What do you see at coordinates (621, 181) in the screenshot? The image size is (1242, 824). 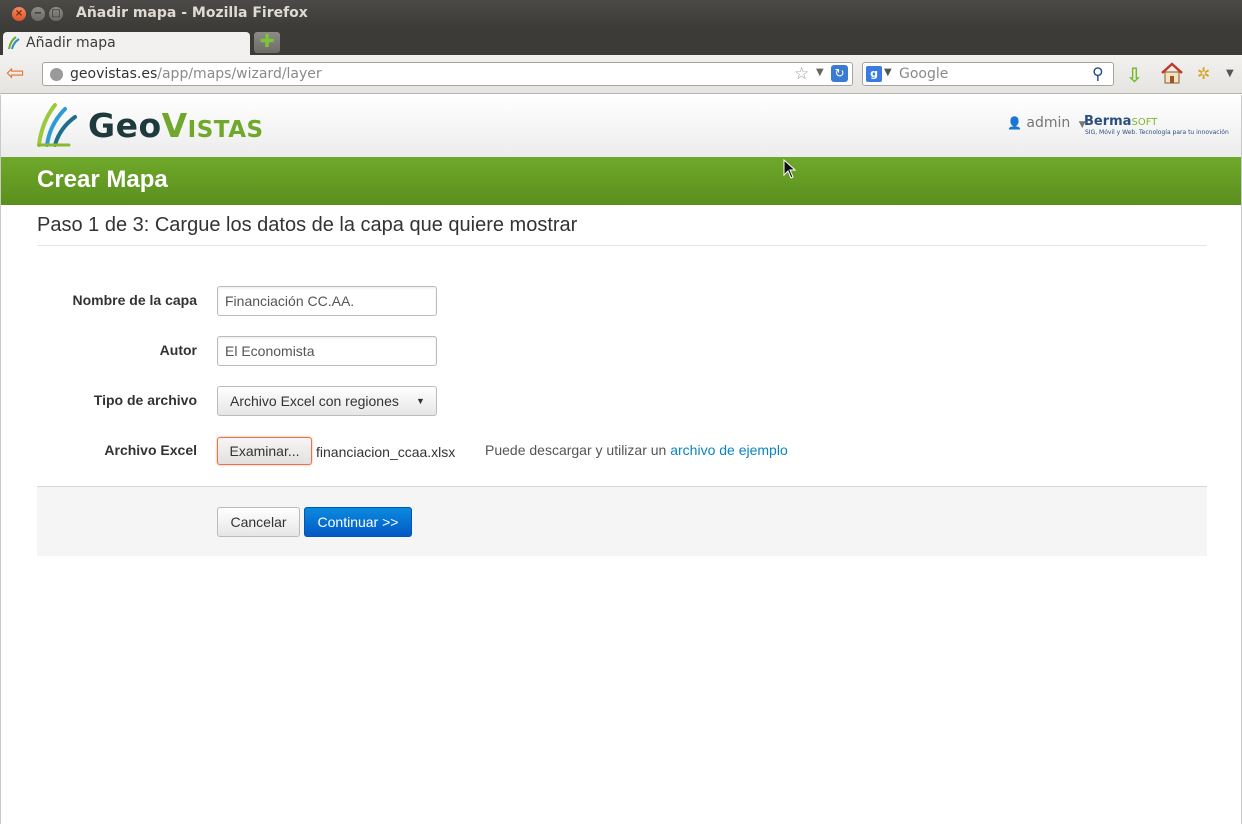 I see `page-banner: Crear Mapa` at bounding box center [621, 181].